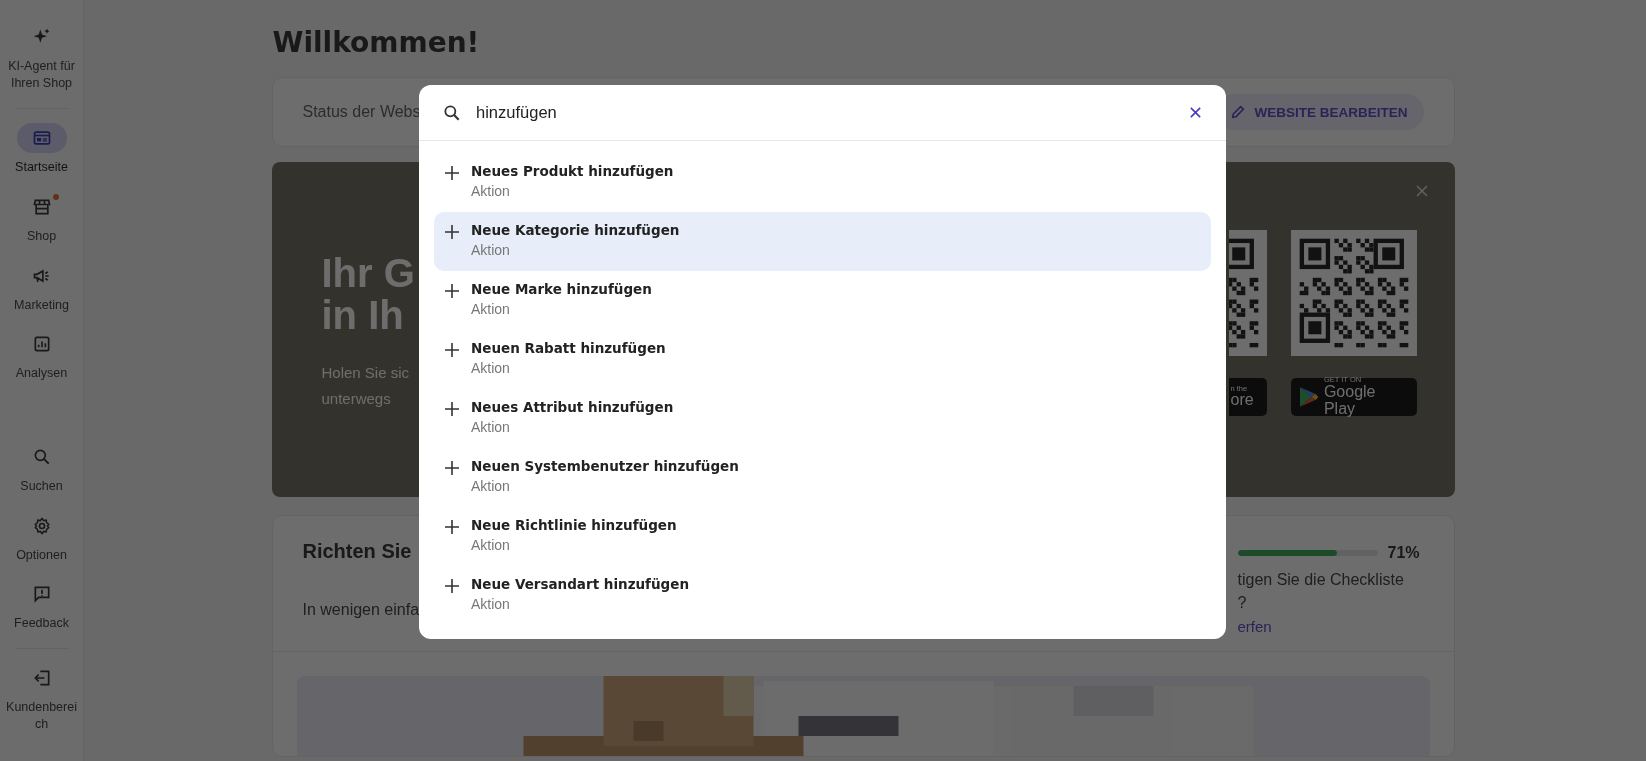 This screenshot has width=1646, height=761. Describe the element at coordinates (822, 536) in the screenshot. I see `search-result: Neue Richtlinie hinzufügen Aktion` at that location.